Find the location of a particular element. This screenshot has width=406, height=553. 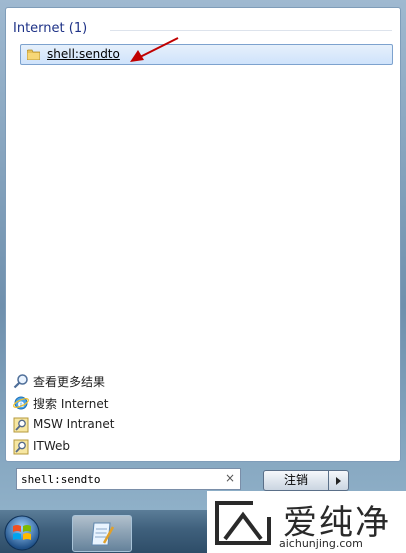

search-result-item: shell:sendto is located at coordinates (206, 54).